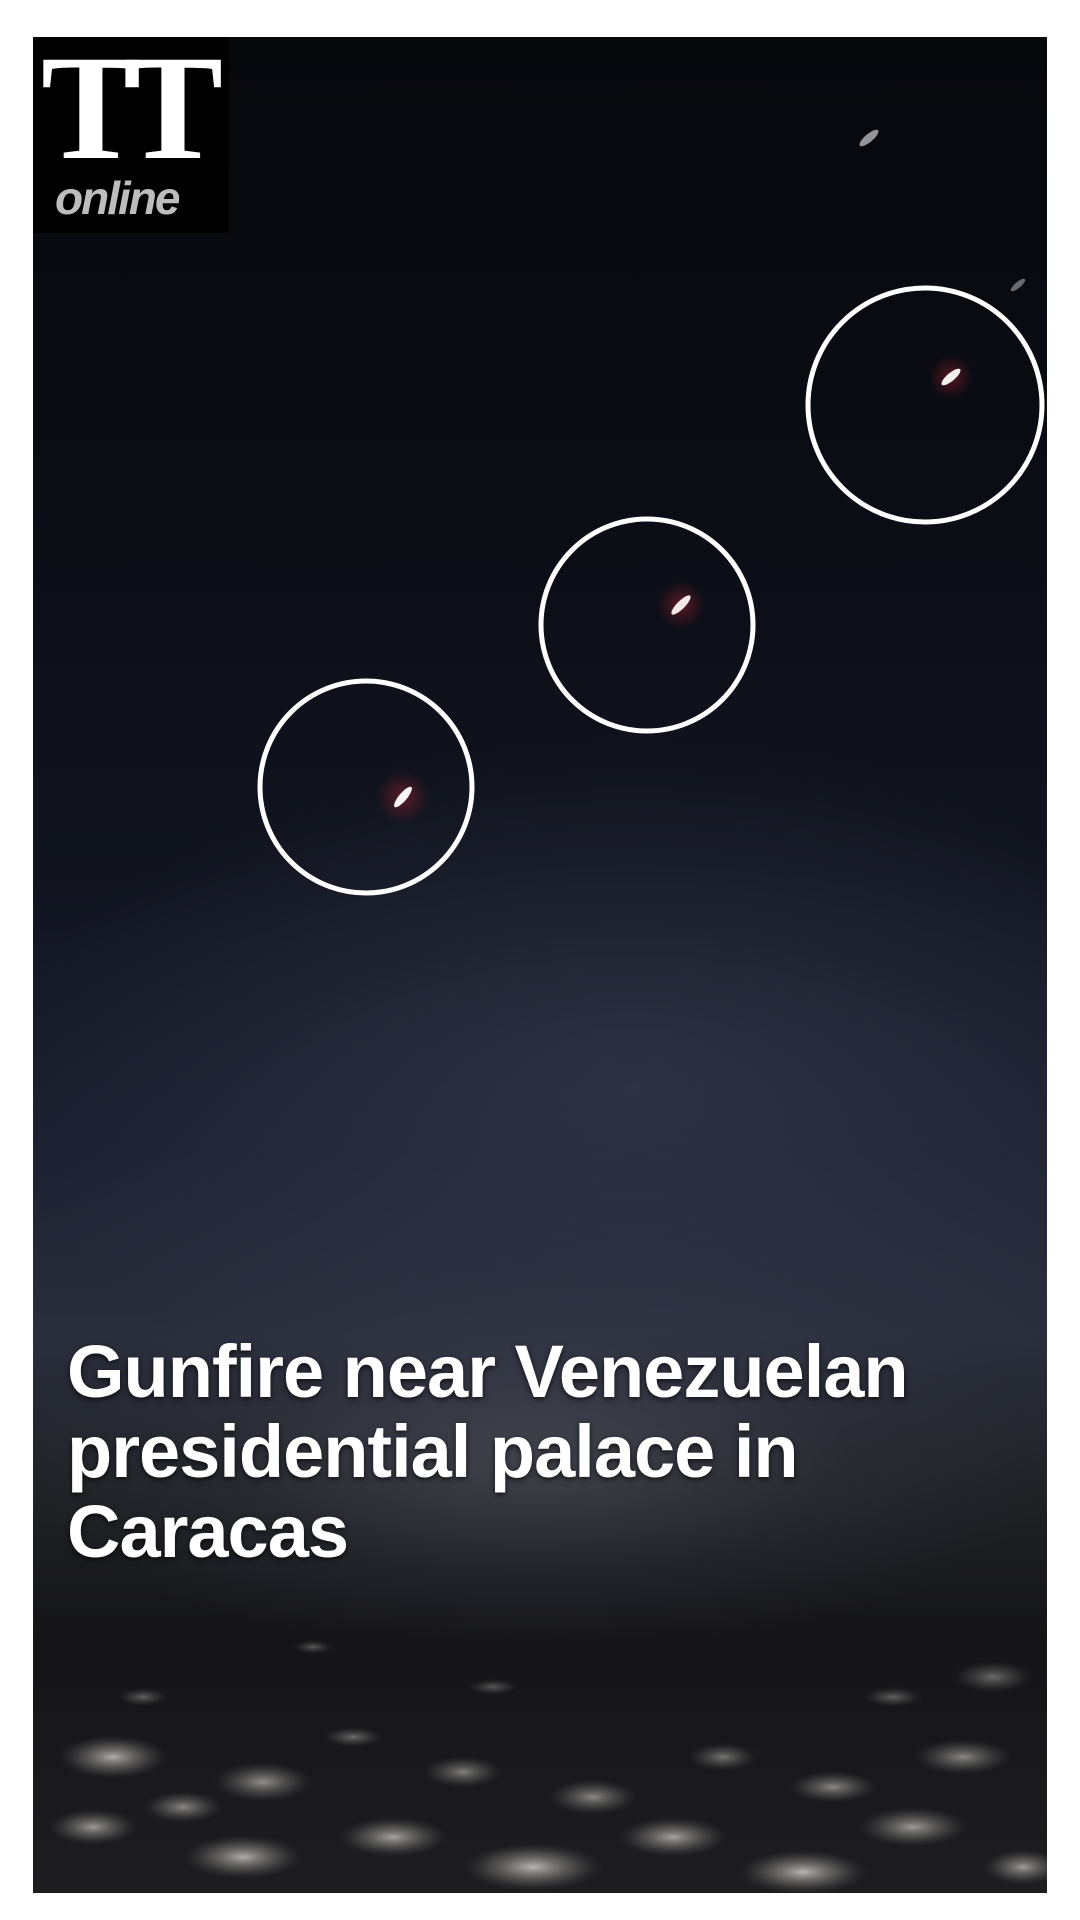  Describe the element at coordinates (132, 114) in the screenshot. I see `logo-mark: TT` at that location.